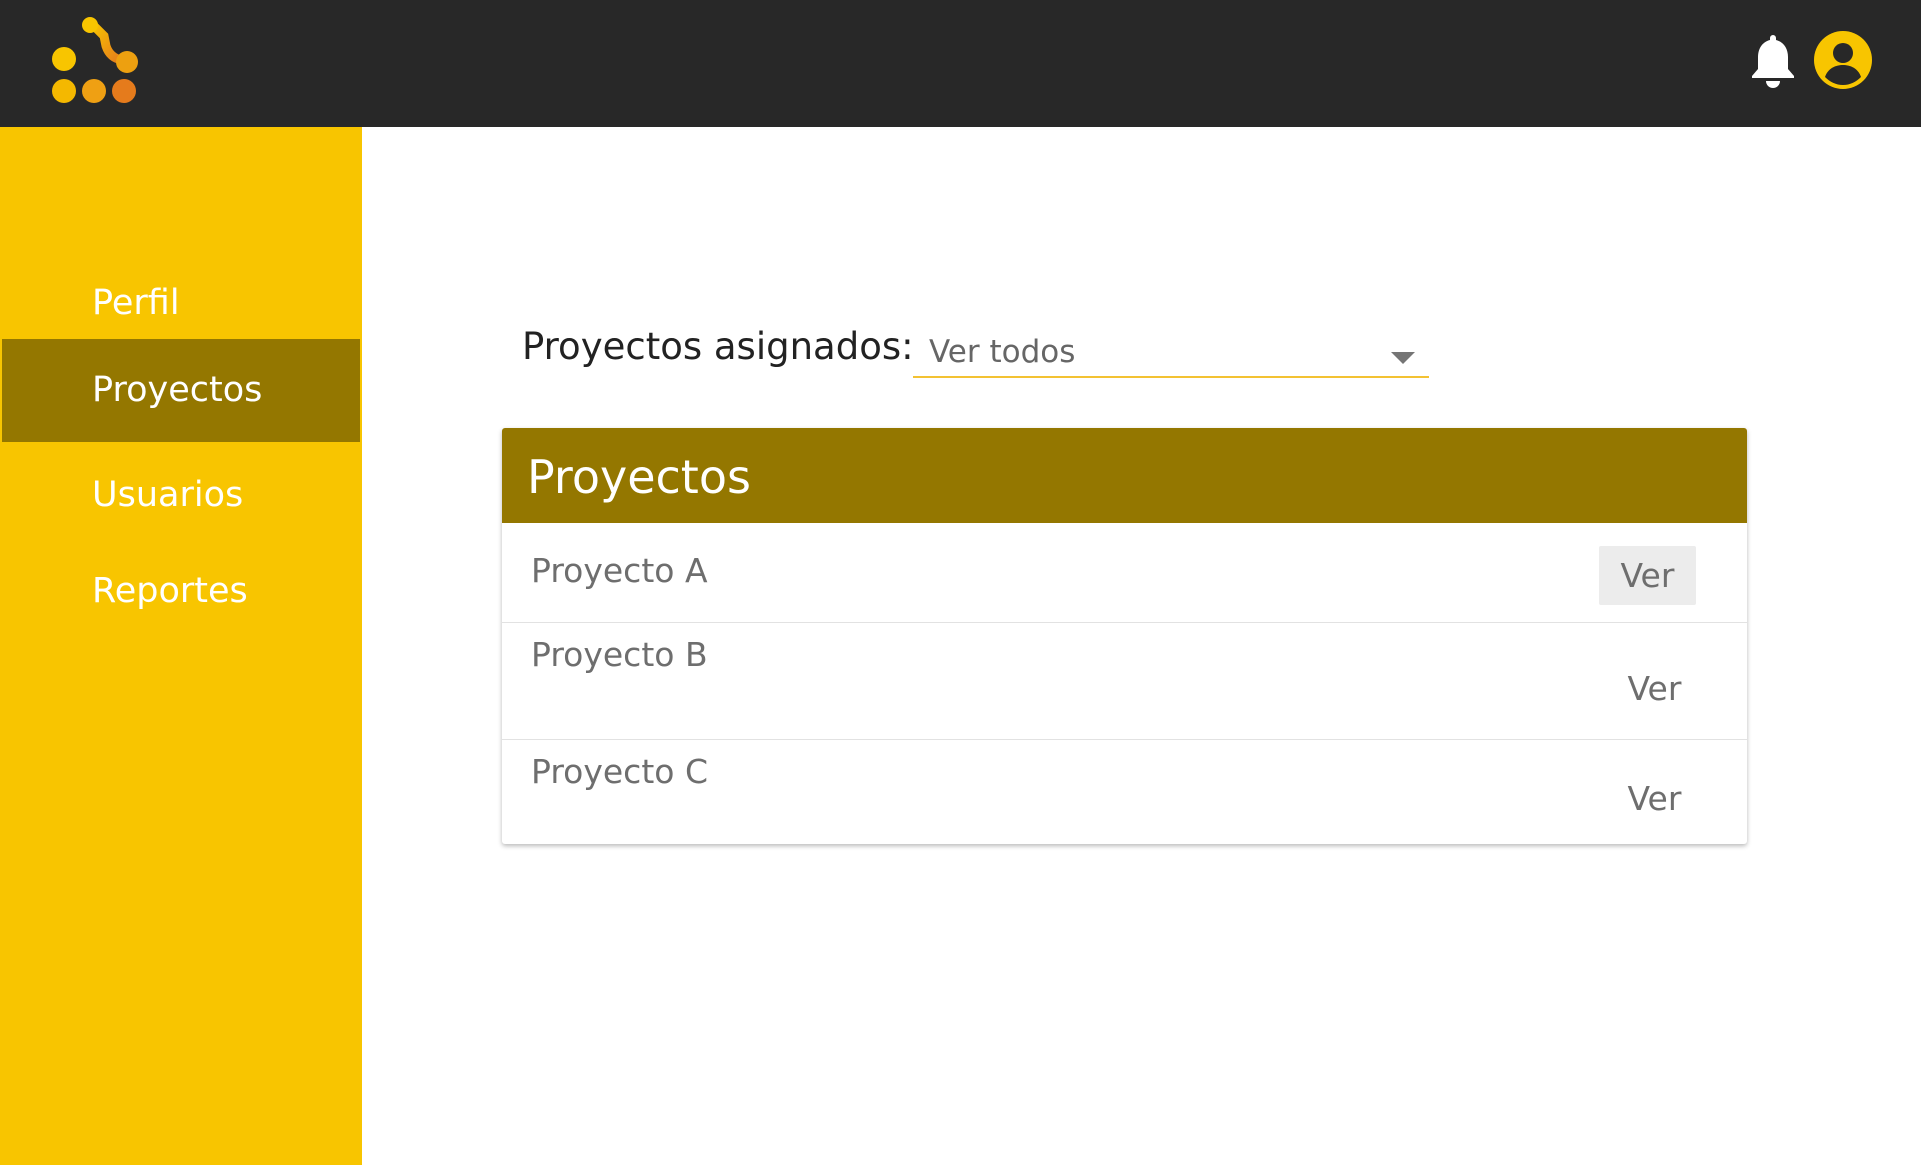 The image size is (1921, 1165). Describe the element at coordinates (619, 570) in the screenshot. I see `project-name: Proyecto A` at that location.